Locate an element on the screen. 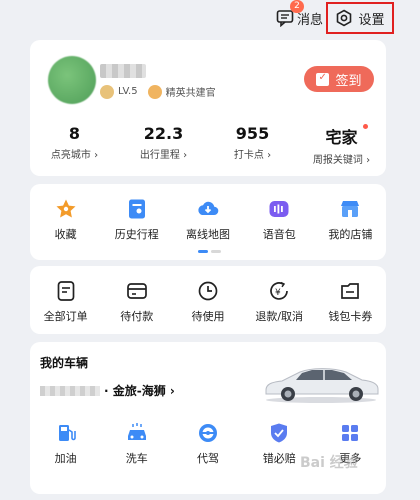 The width and height of the screenshot is (420, 500). steering-wheel-icon is located at coordinates (208, 433).